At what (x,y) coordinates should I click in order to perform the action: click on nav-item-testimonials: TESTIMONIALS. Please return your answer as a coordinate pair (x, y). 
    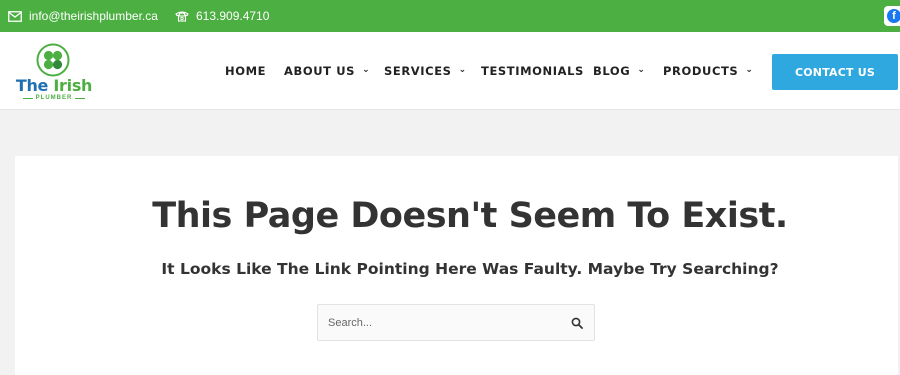
    Looking at the image, I should click on (532, 71).